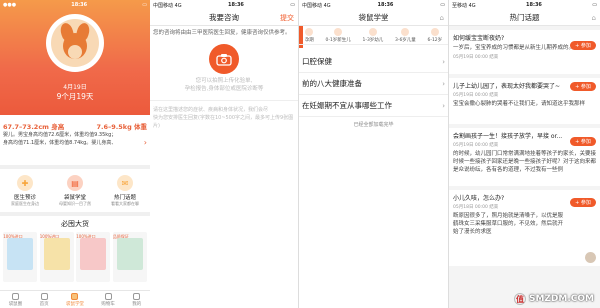 The height and width of the screenshot is (308, 600). Describe the element at coordinates (561, 299) in the screenshot. I see `watermark-text: SMZDM.COM` at that location.